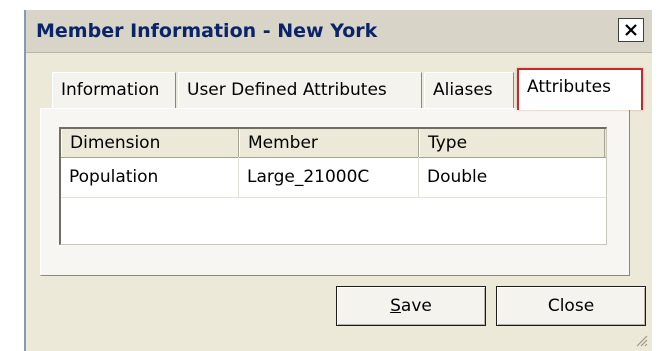 Image resolution: width=658 pixels, height=351 pixels. I want to click on resize-grip-icon, so click(641, 340).